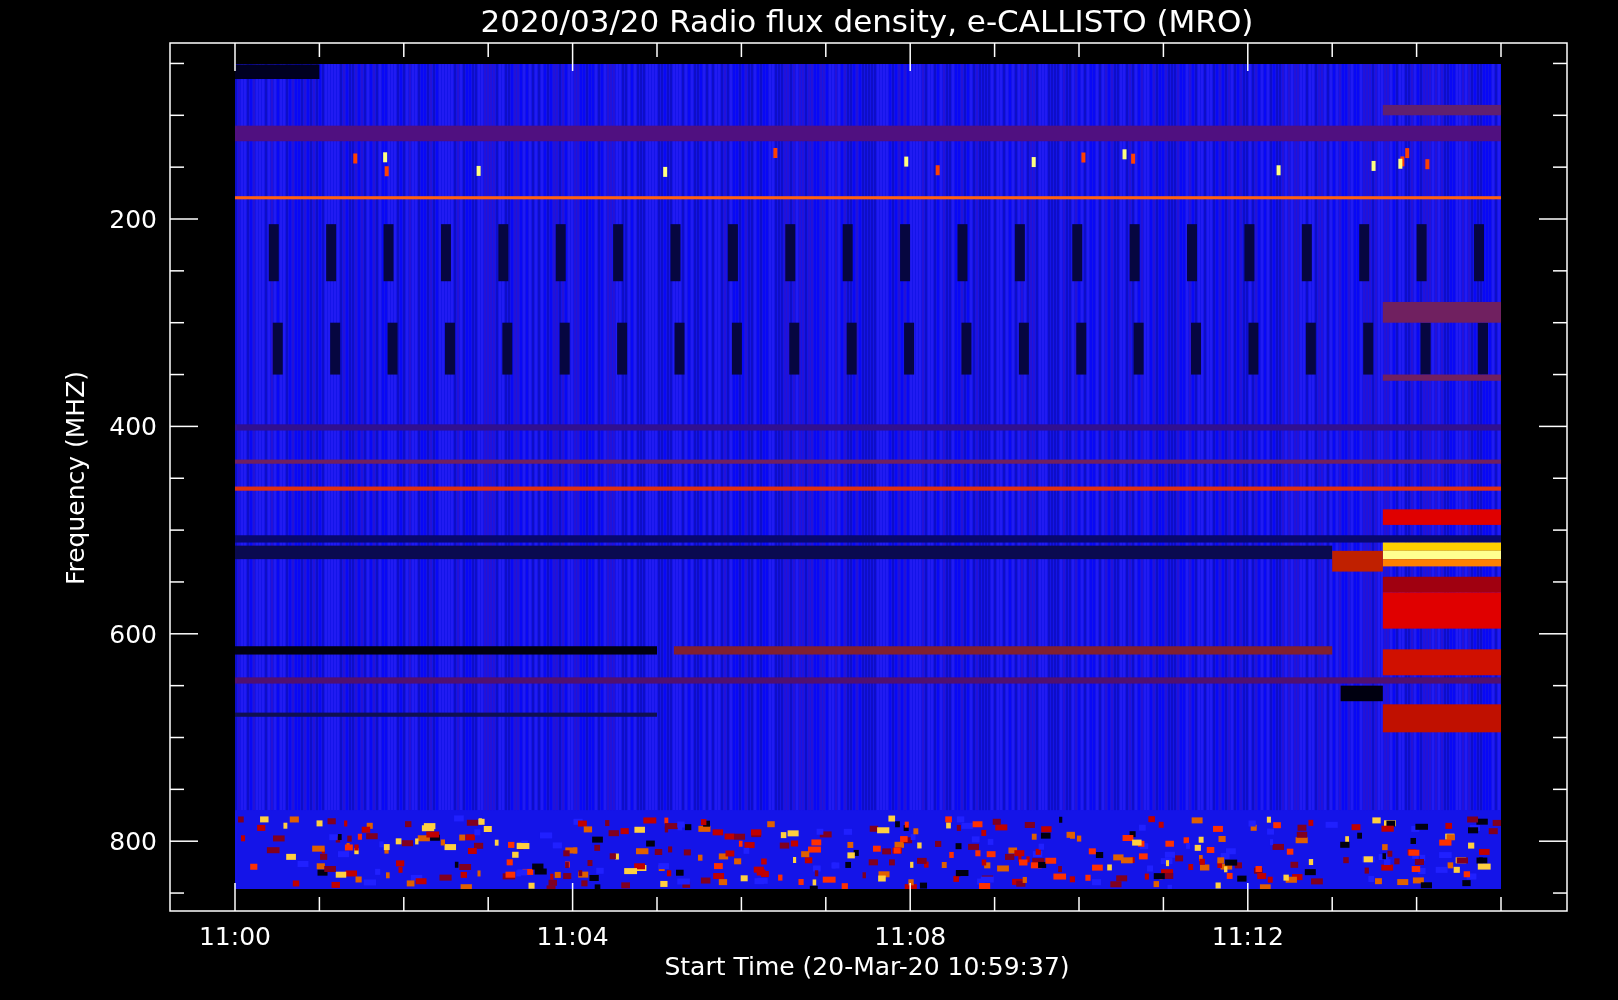 The width and height of the screenshot is (1618, 1000). I want to click on chart-title: 2020/03/20 Radio flux density, e-CALLISTO (MRO), so click(867, 21).